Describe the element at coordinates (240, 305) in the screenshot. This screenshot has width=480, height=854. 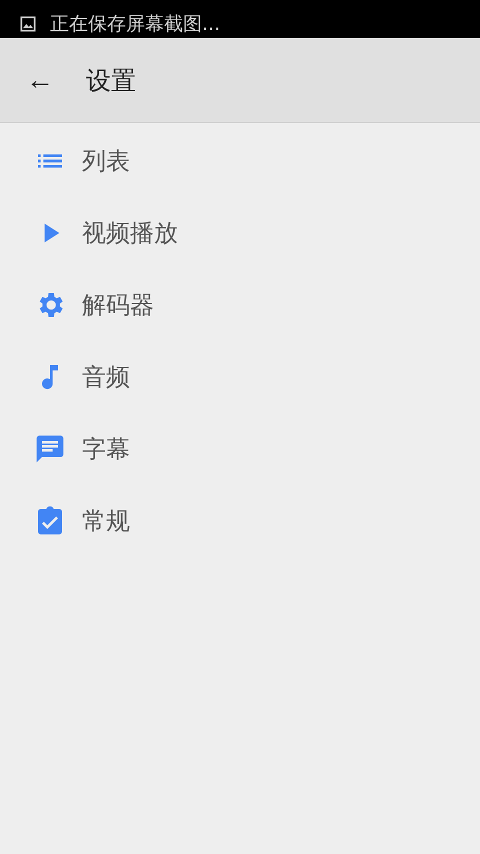
I see `settings-item: 解码器` at that location.